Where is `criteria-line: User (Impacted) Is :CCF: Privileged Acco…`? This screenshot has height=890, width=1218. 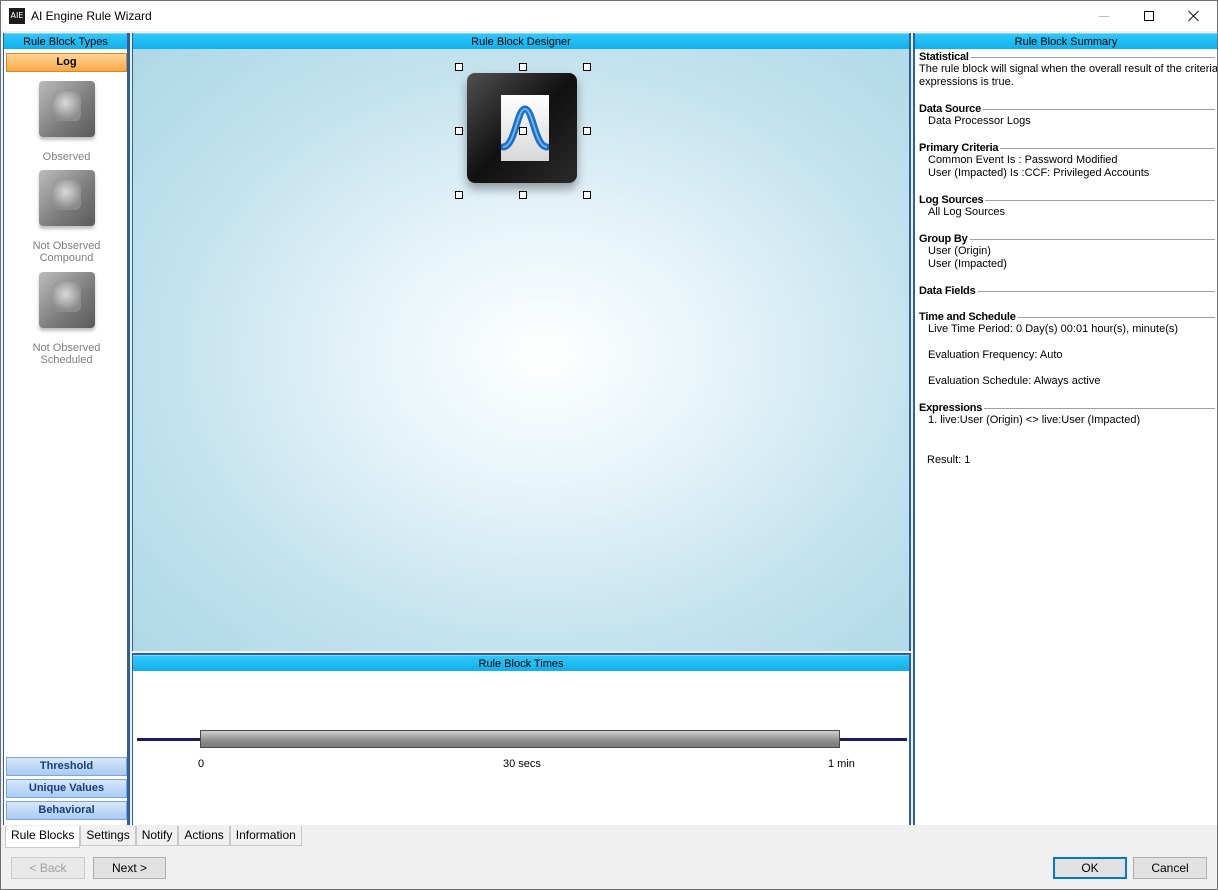 criteria-line: User (Impacted) Is :CCF: Privileged Acco… is located at coordinates (1039, 173).